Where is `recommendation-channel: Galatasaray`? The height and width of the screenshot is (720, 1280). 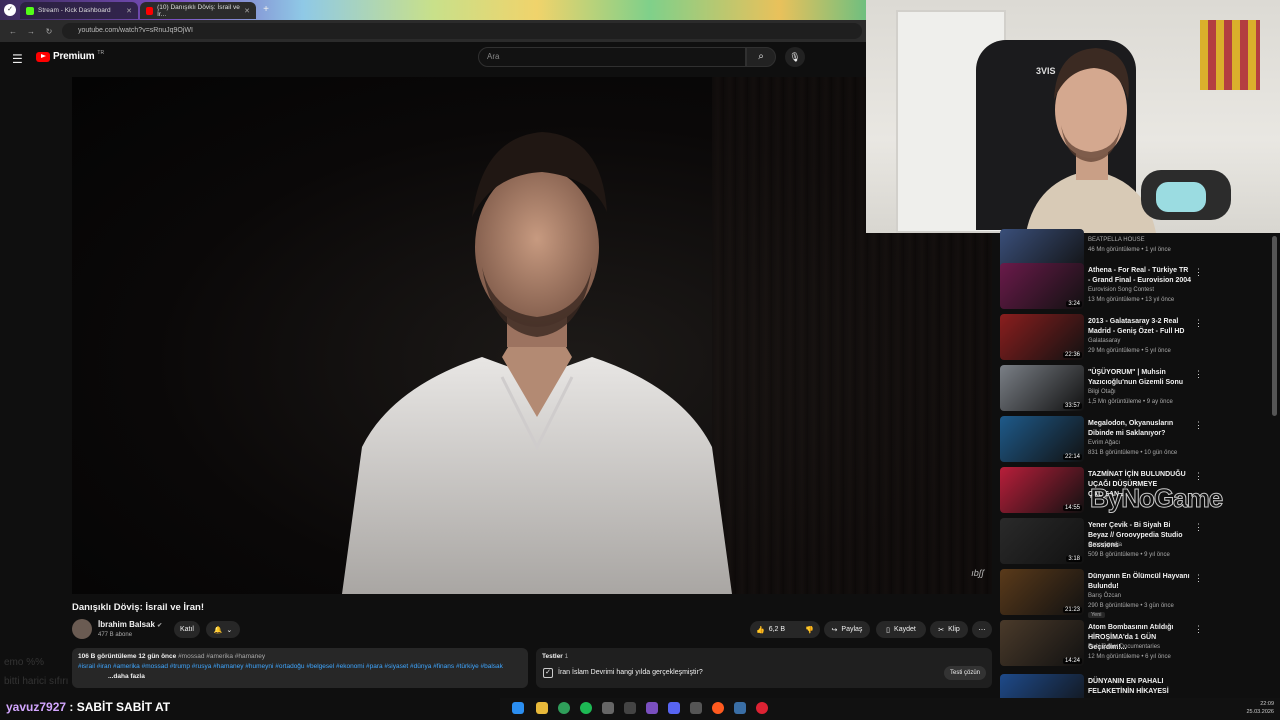
recommendation-channel: Galatasaray is located at coordinates (1104, 341).